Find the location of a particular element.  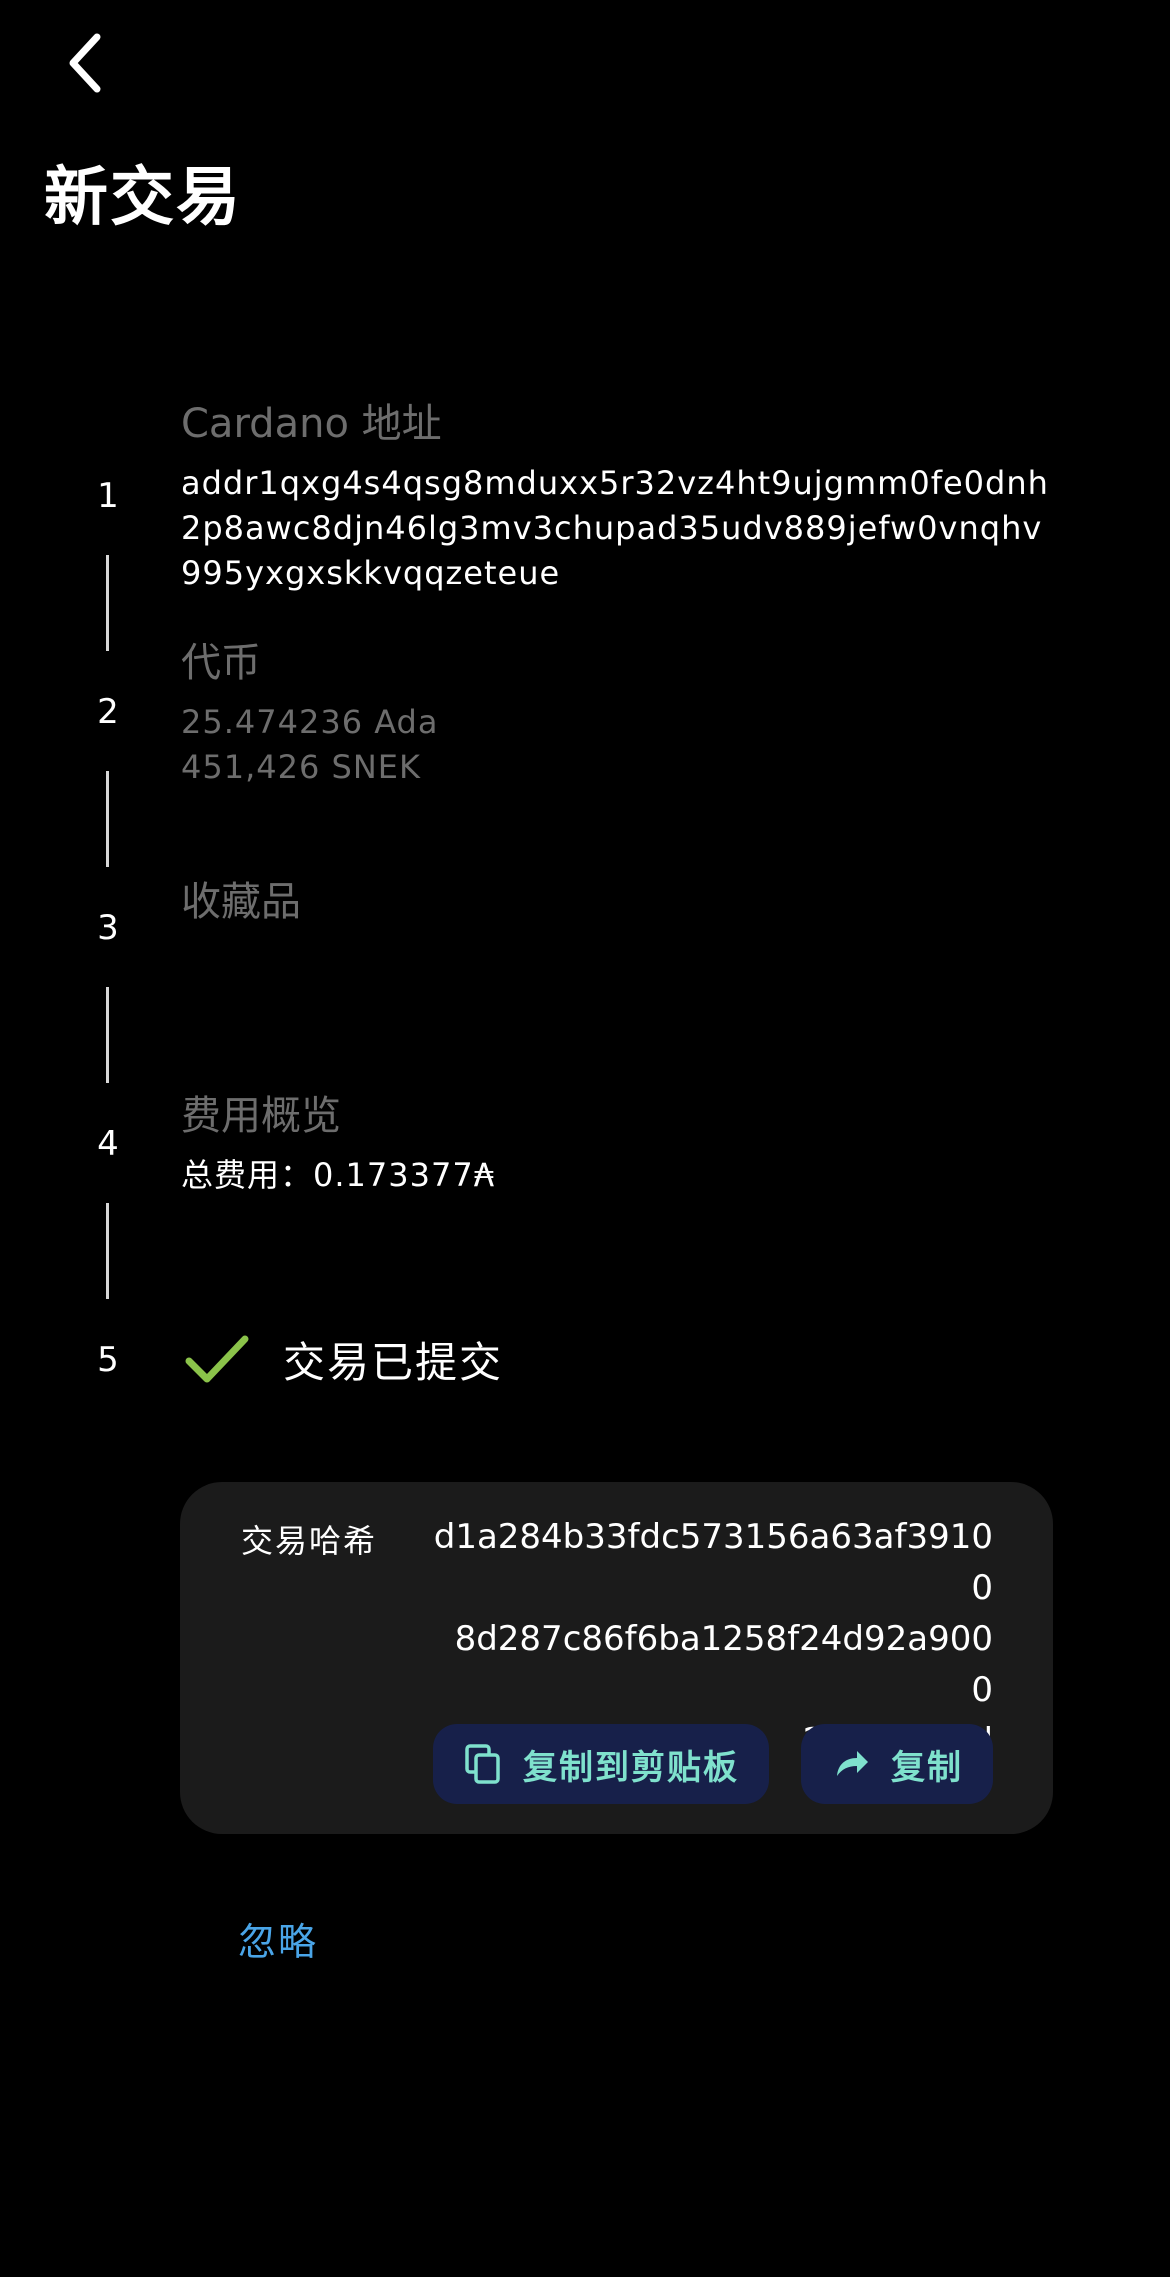

token-amount-ada: 25.474236 Ada is located at coordinates (310, 722).